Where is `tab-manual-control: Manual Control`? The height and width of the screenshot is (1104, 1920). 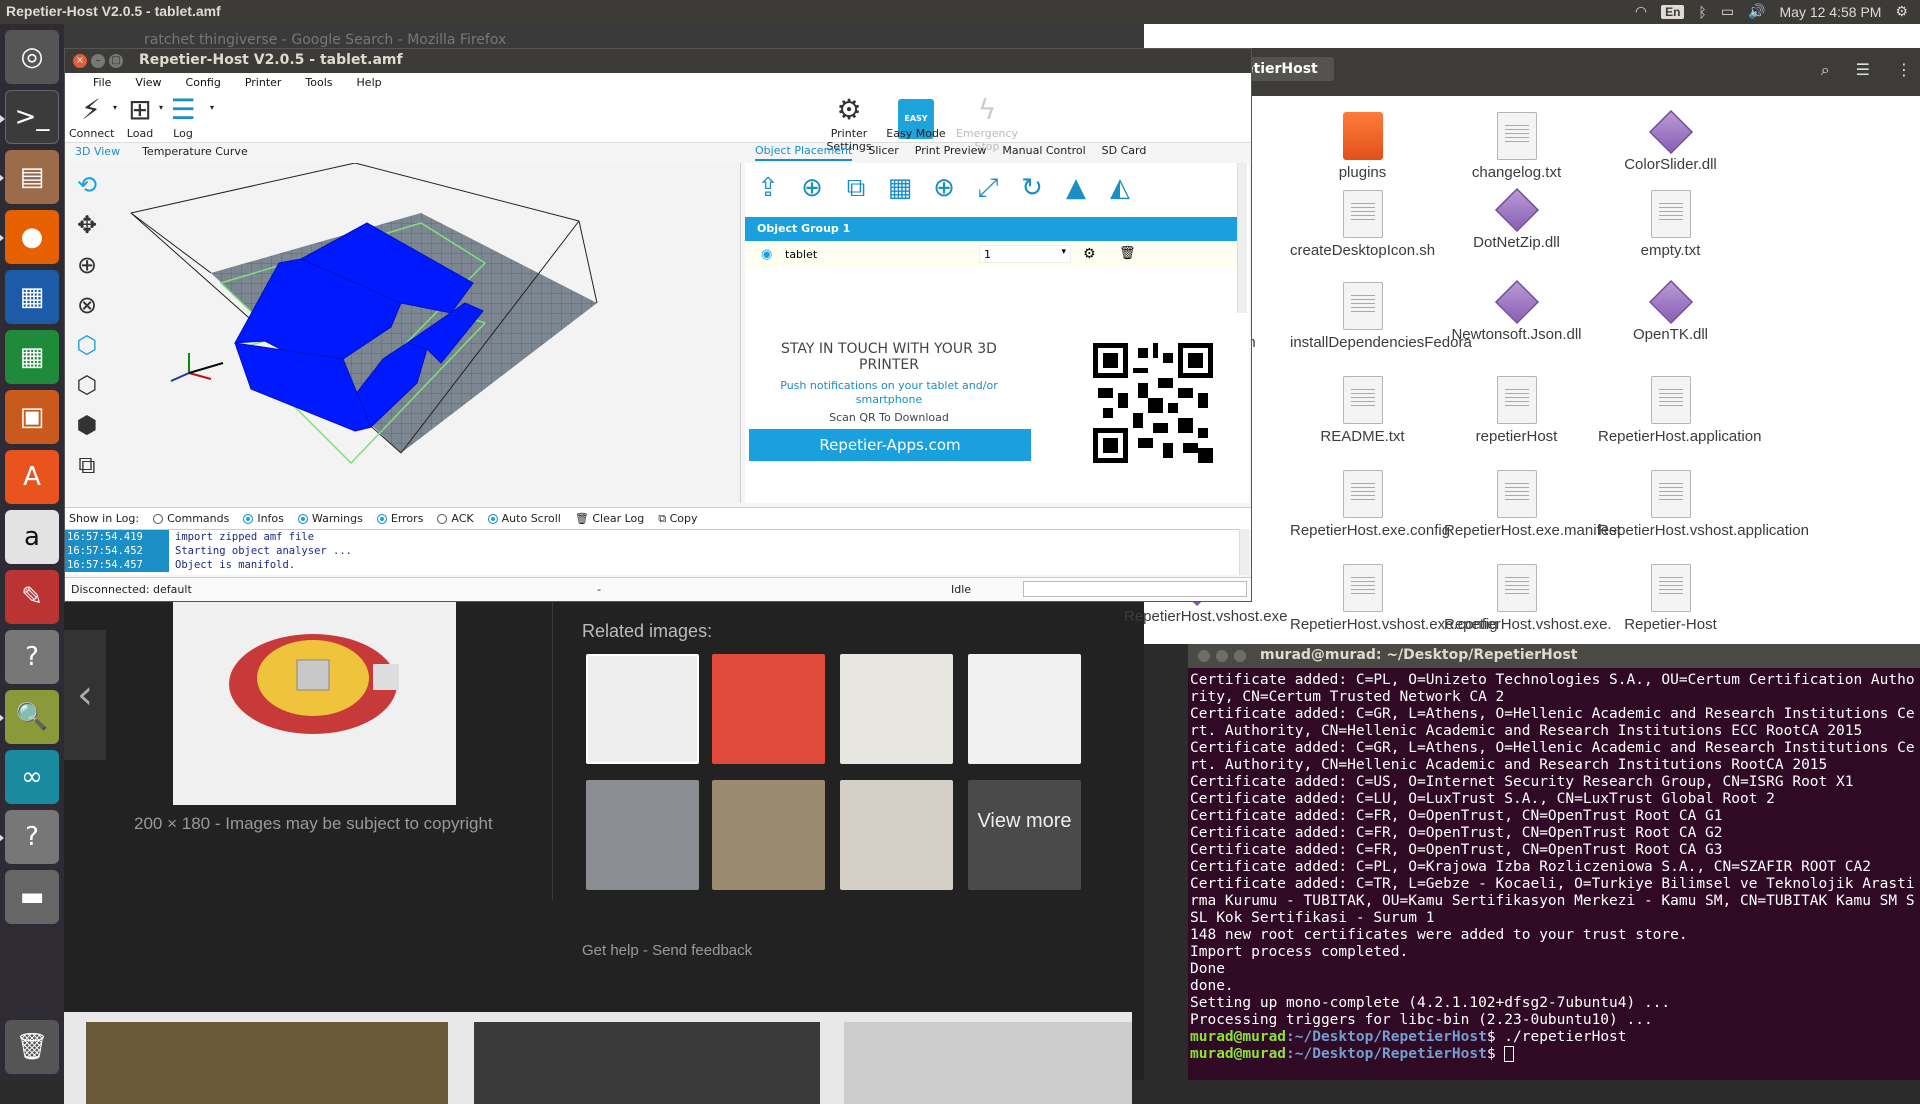 tab-manual-control: Manual Control is located at coordinates (1043, 152).